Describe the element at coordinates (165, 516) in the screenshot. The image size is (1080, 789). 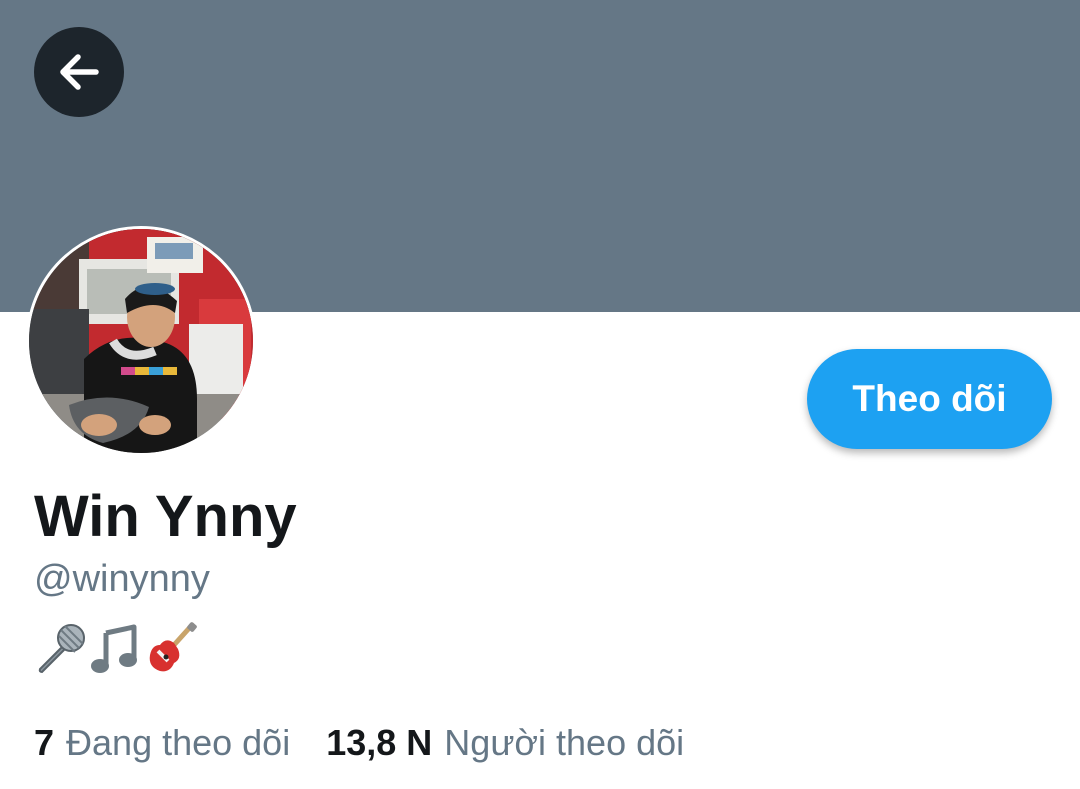
I see `display-name: Win Ynny` at that location.